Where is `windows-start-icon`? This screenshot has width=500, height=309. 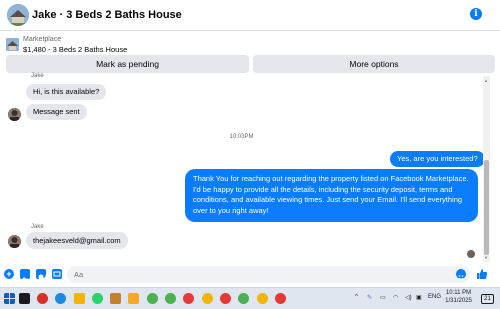
windows-start-icon is located at coordinates (9, 298).